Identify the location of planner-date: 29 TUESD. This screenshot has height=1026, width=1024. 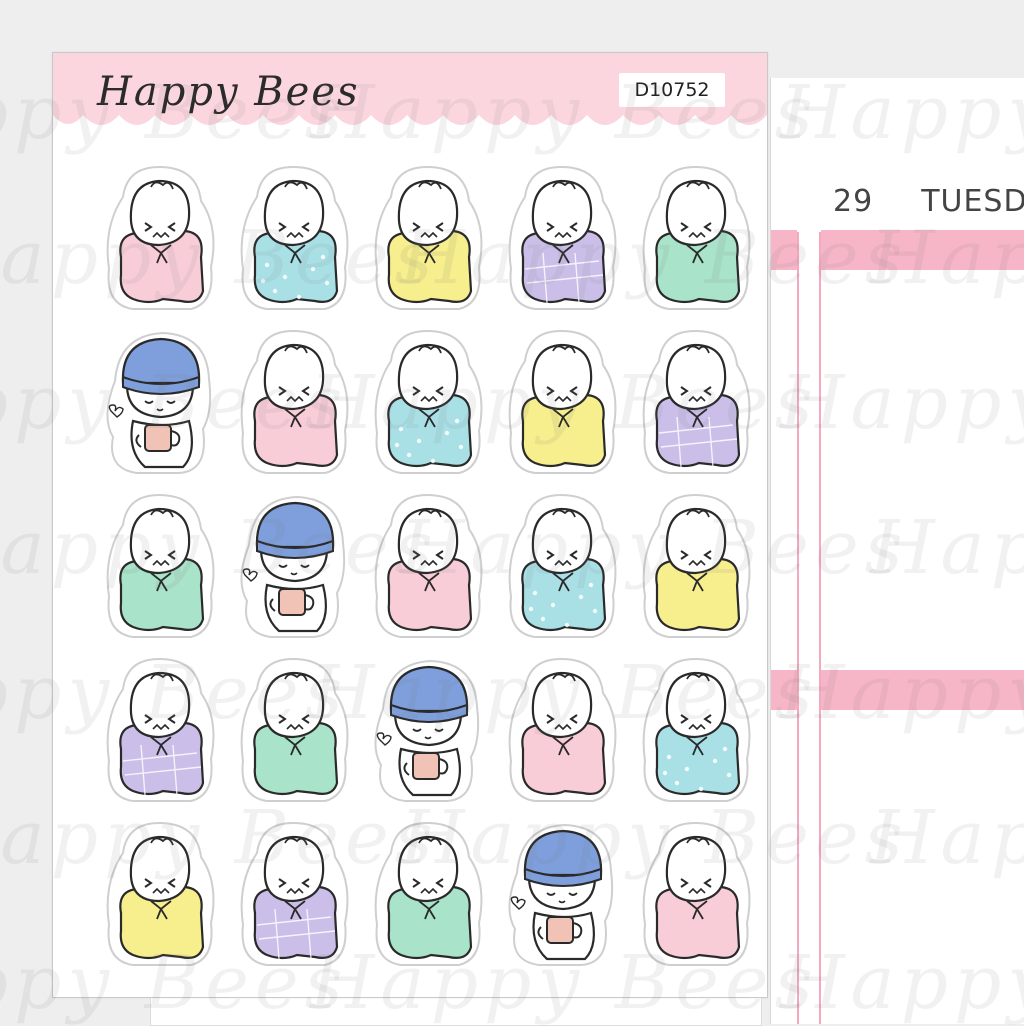
(928, 201).